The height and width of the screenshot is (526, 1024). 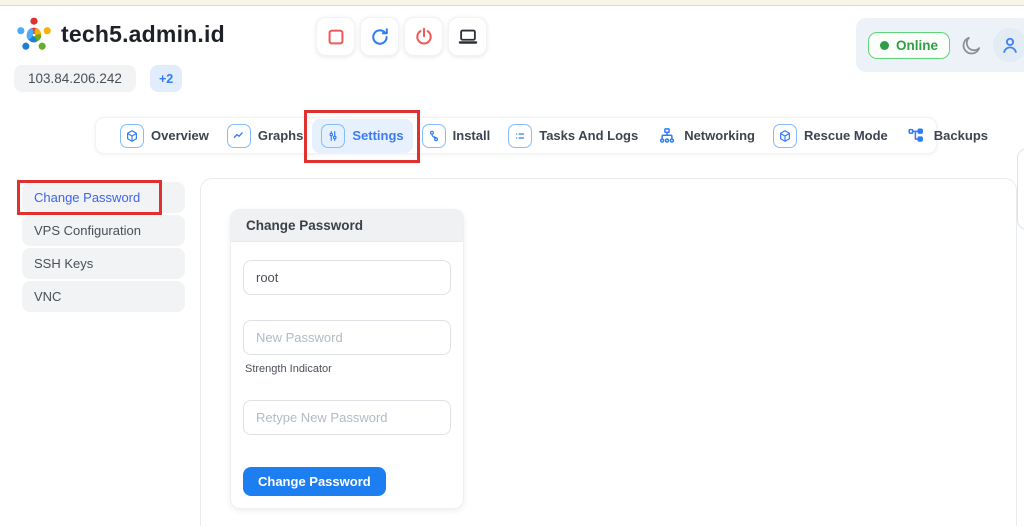 I want to click on console-button, so click(x=467, y=36).